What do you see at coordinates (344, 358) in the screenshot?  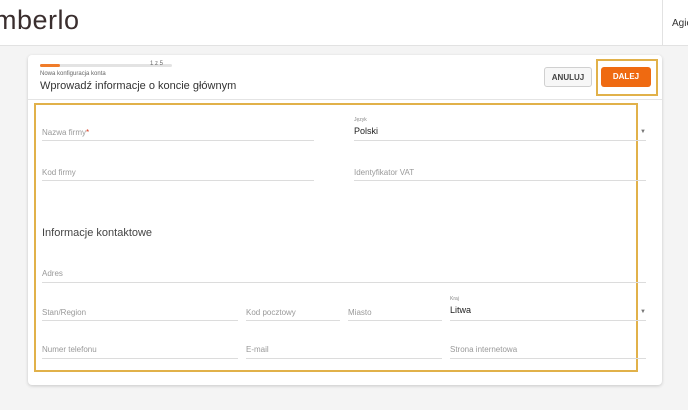 I see `email-underline` at bounding box center [344, 358].